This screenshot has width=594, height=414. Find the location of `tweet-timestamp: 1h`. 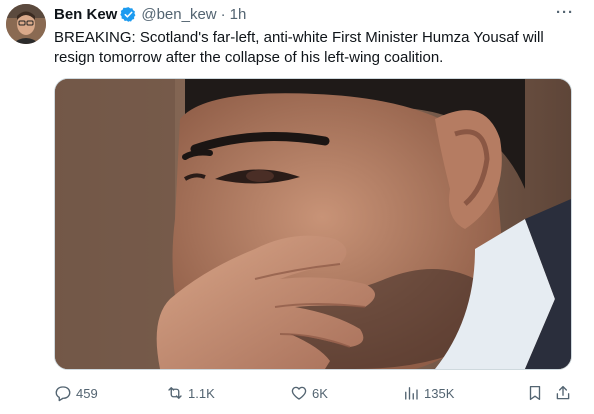

tweet-timestamp: 1h is located at coordinates (238, 14).